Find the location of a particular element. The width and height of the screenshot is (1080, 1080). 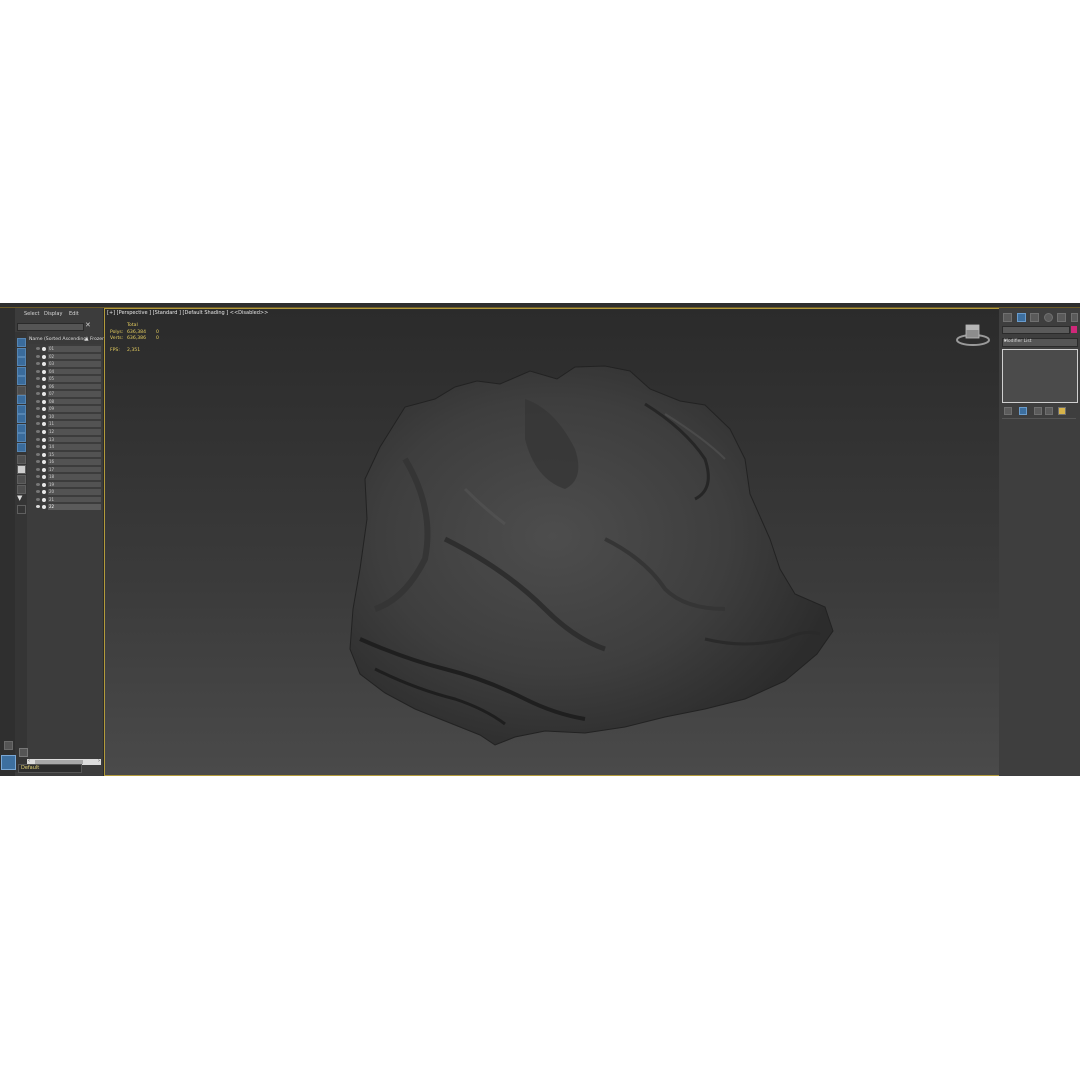

viewcube-icon is located at coordinates (973, 335).